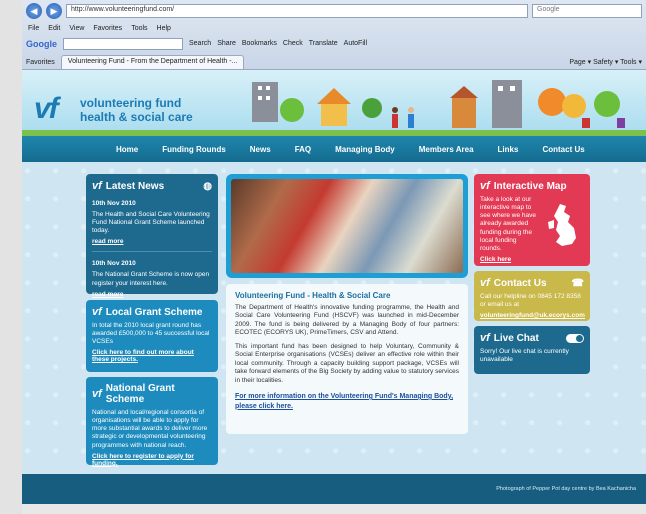 This screenshot has width=646, height=514. What do you see at coordinates (532, 259) in the screenshot?
I see `map-link: Click here` at bounding box center [532, 259].